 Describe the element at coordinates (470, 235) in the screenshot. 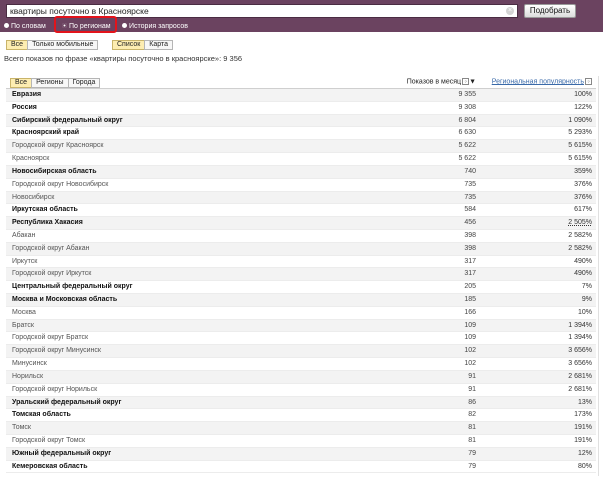

I see `impressions-count: 398` at that location.